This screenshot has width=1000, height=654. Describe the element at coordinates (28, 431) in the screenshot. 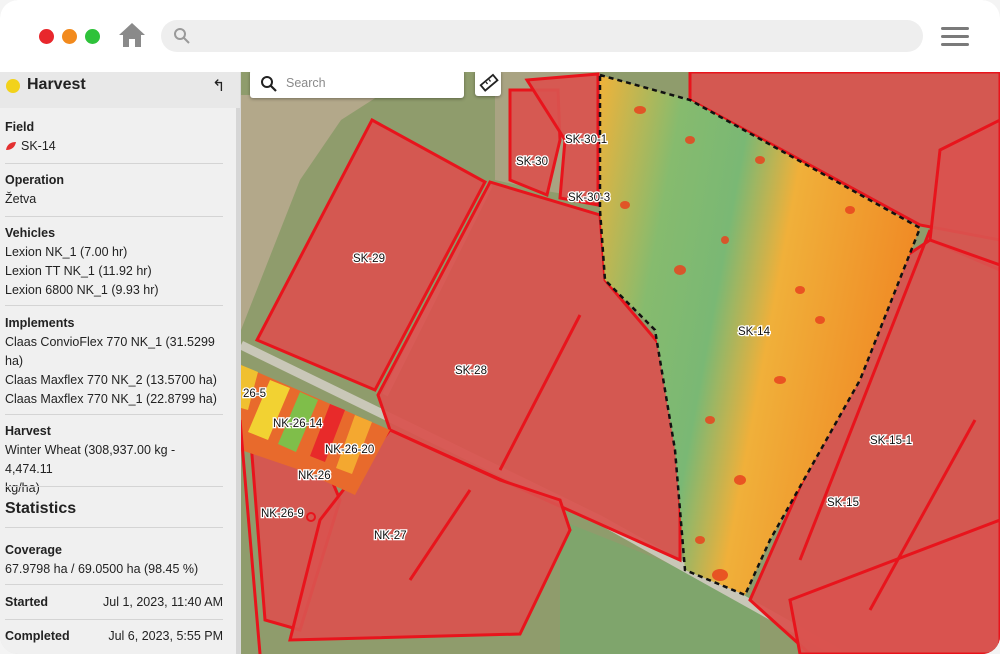

I see `harvest-label: Harvest` at that location.